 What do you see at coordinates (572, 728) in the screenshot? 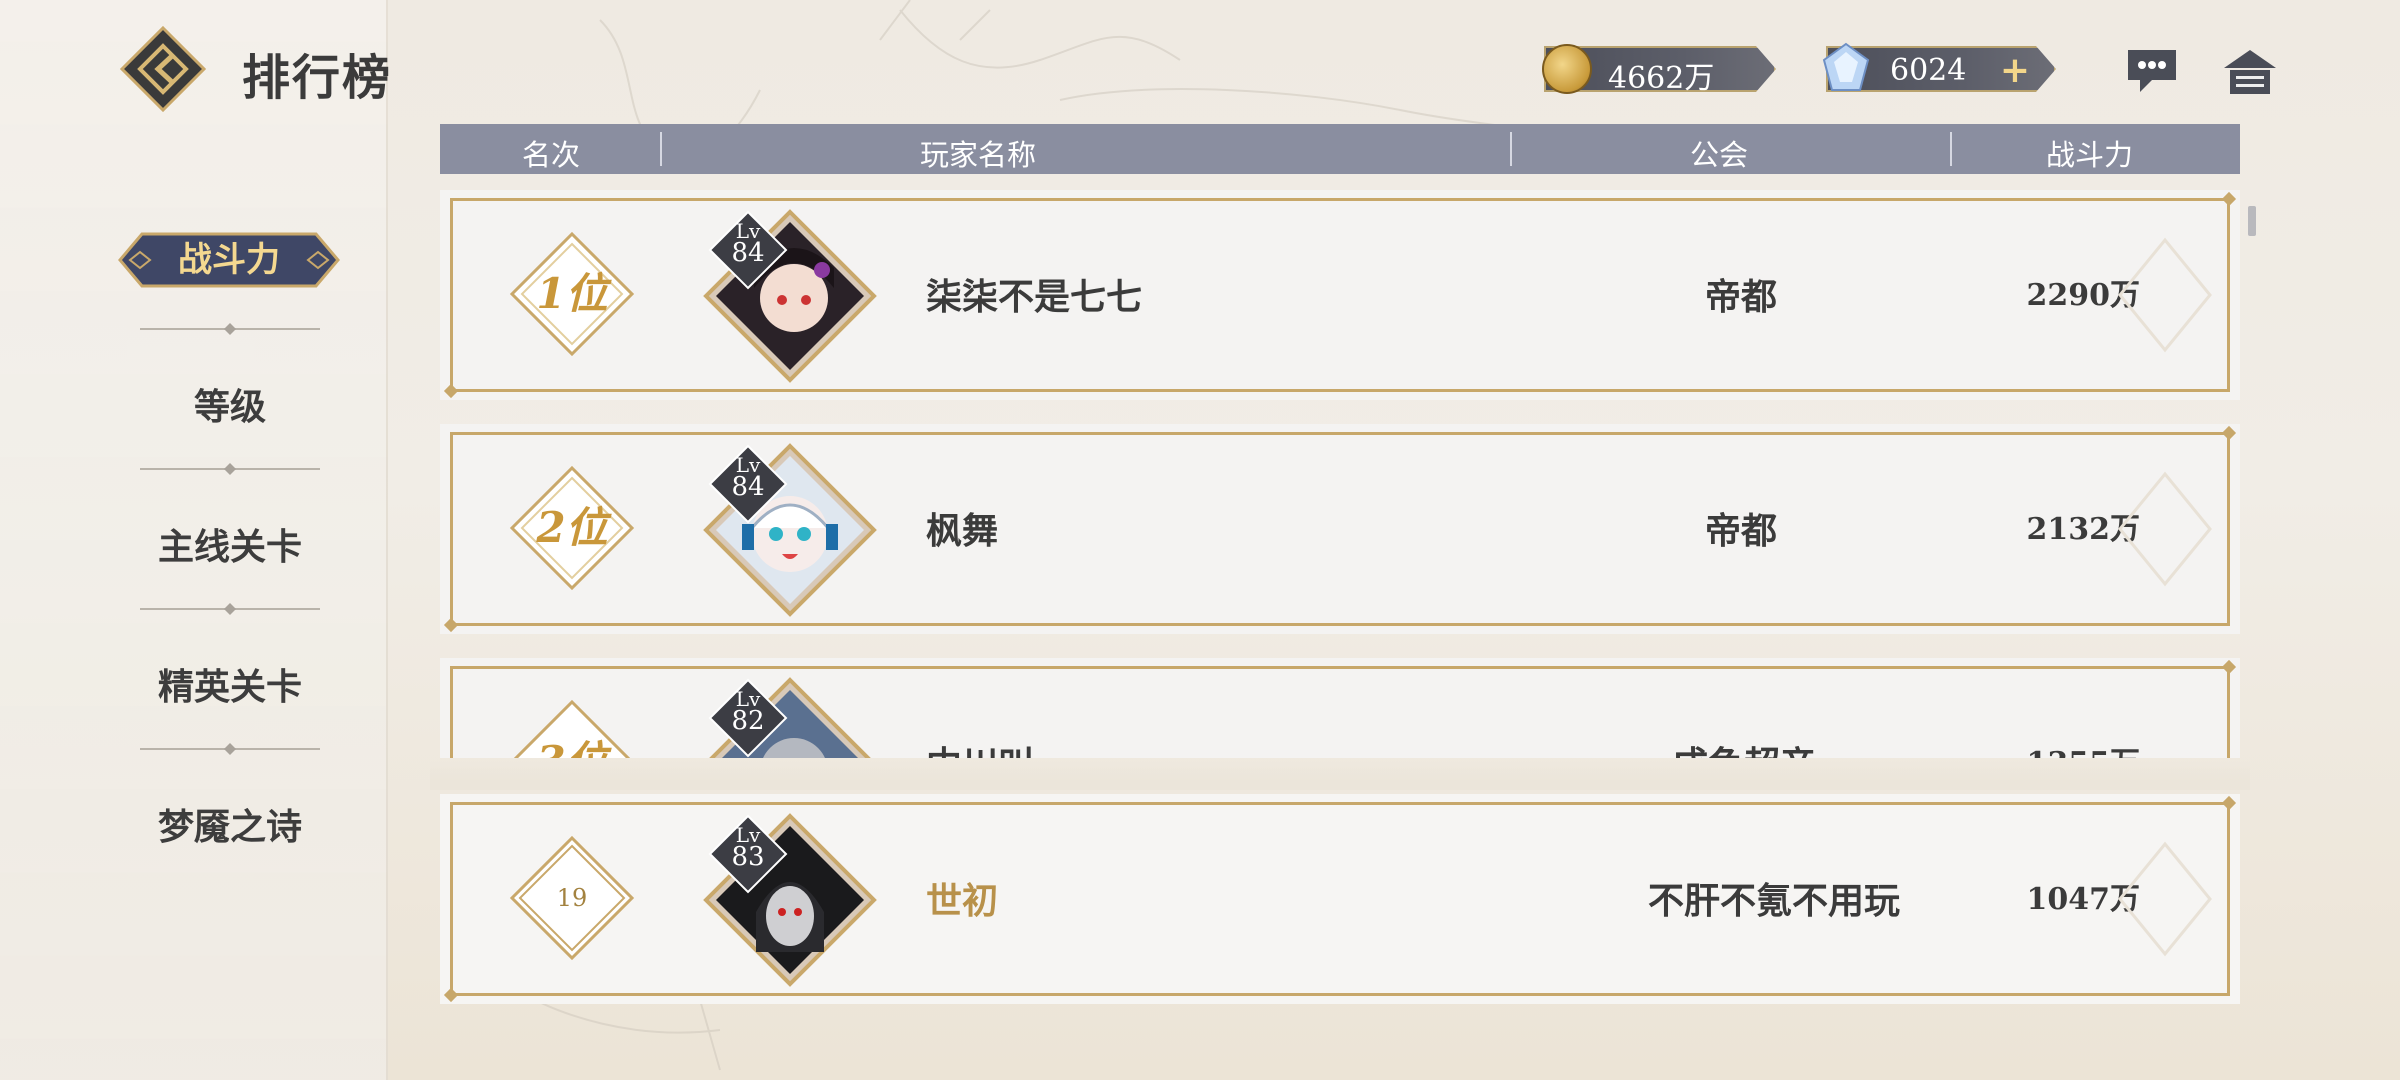
I see `rank-label: 3位` at bounding box center [572, 728].